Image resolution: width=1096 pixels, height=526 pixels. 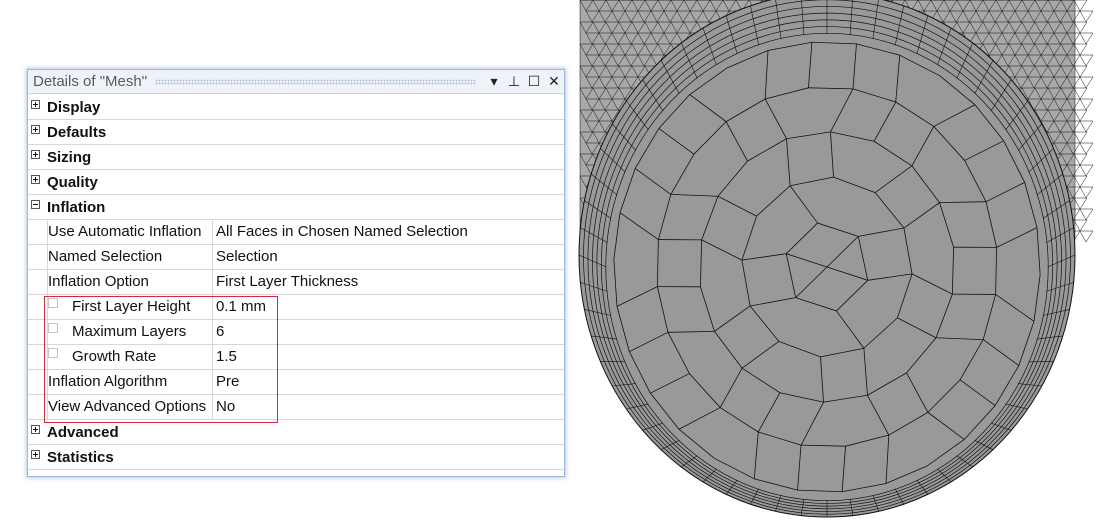 What do you see at coordinates (130, 282) in the screenshot?
I see `prop-label: Inflation Option` at bounding box center [130, 282].